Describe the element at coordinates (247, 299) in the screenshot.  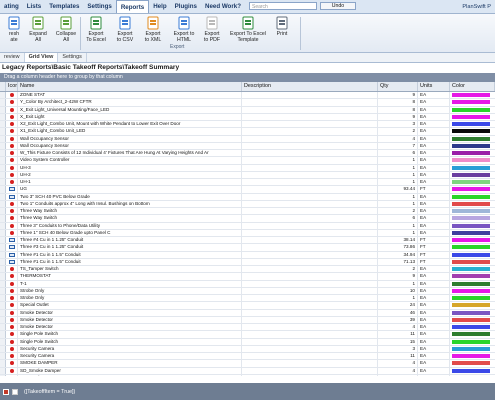
I see `table-row: Strobe Only 1 EA` at that location.